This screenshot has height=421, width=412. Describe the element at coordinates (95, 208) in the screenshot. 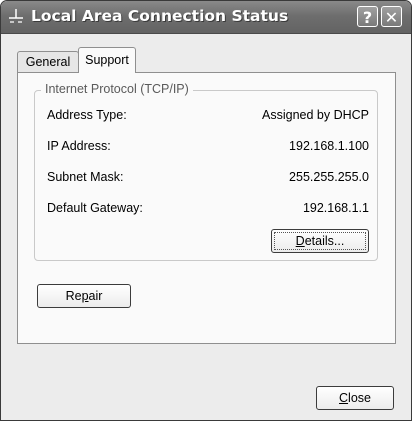

I see `default-gateway-label: Default Gateway:` at that location.